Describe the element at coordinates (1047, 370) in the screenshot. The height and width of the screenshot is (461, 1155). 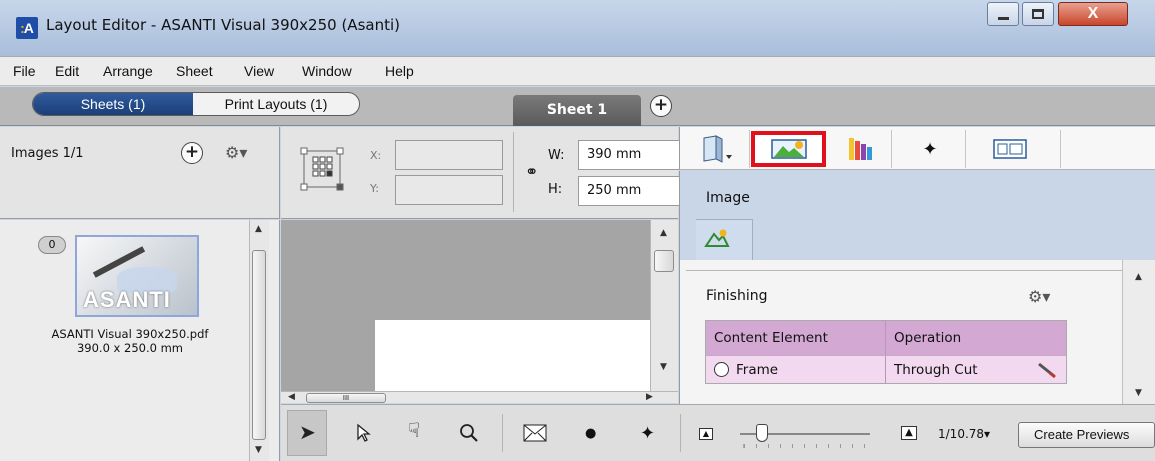
I see `cut-knife-icon` at that location.